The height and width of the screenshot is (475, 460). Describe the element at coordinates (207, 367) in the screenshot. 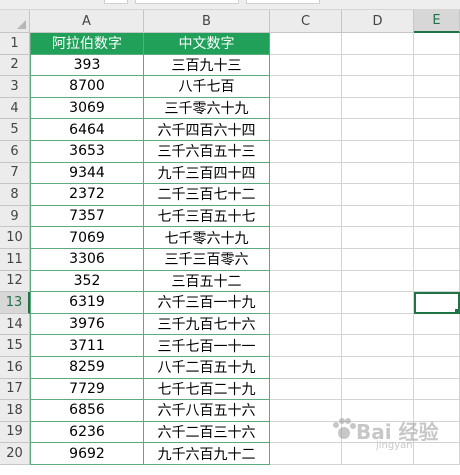

I see `cell-chinese-number: 八千二百五十九` at that location.